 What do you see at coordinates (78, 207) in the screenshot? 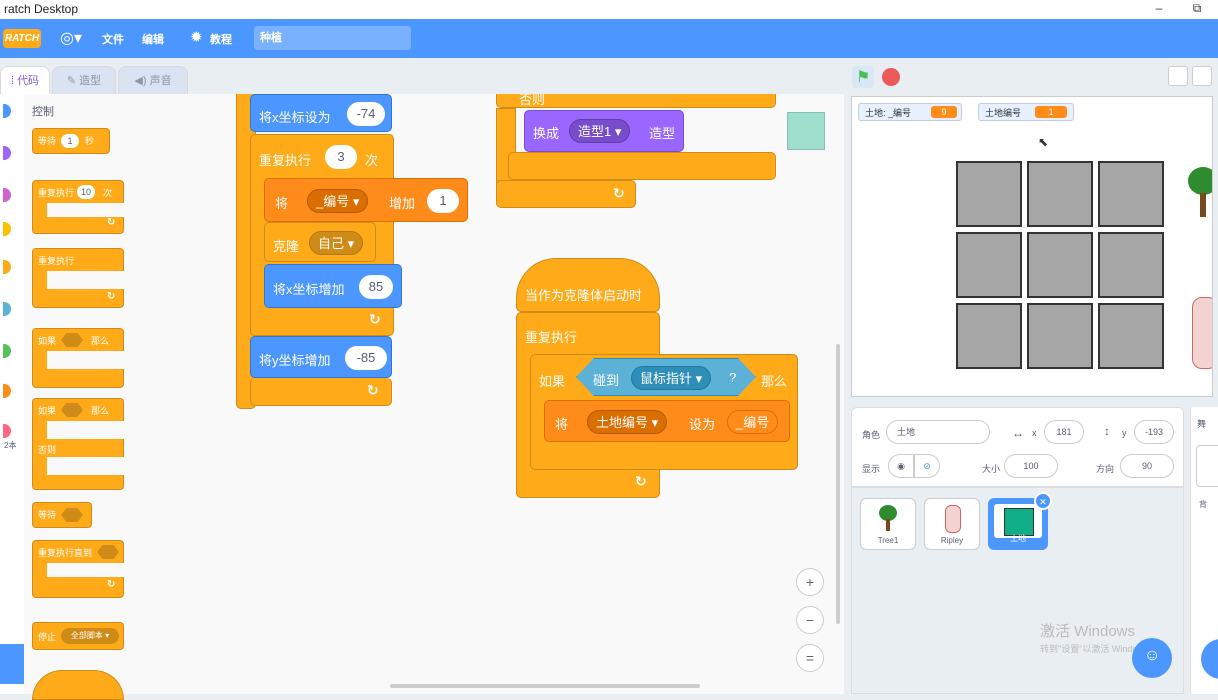
I see `palette-repeat-block: 重复执行 10 次 ↻` at bounding box center [78, 207].